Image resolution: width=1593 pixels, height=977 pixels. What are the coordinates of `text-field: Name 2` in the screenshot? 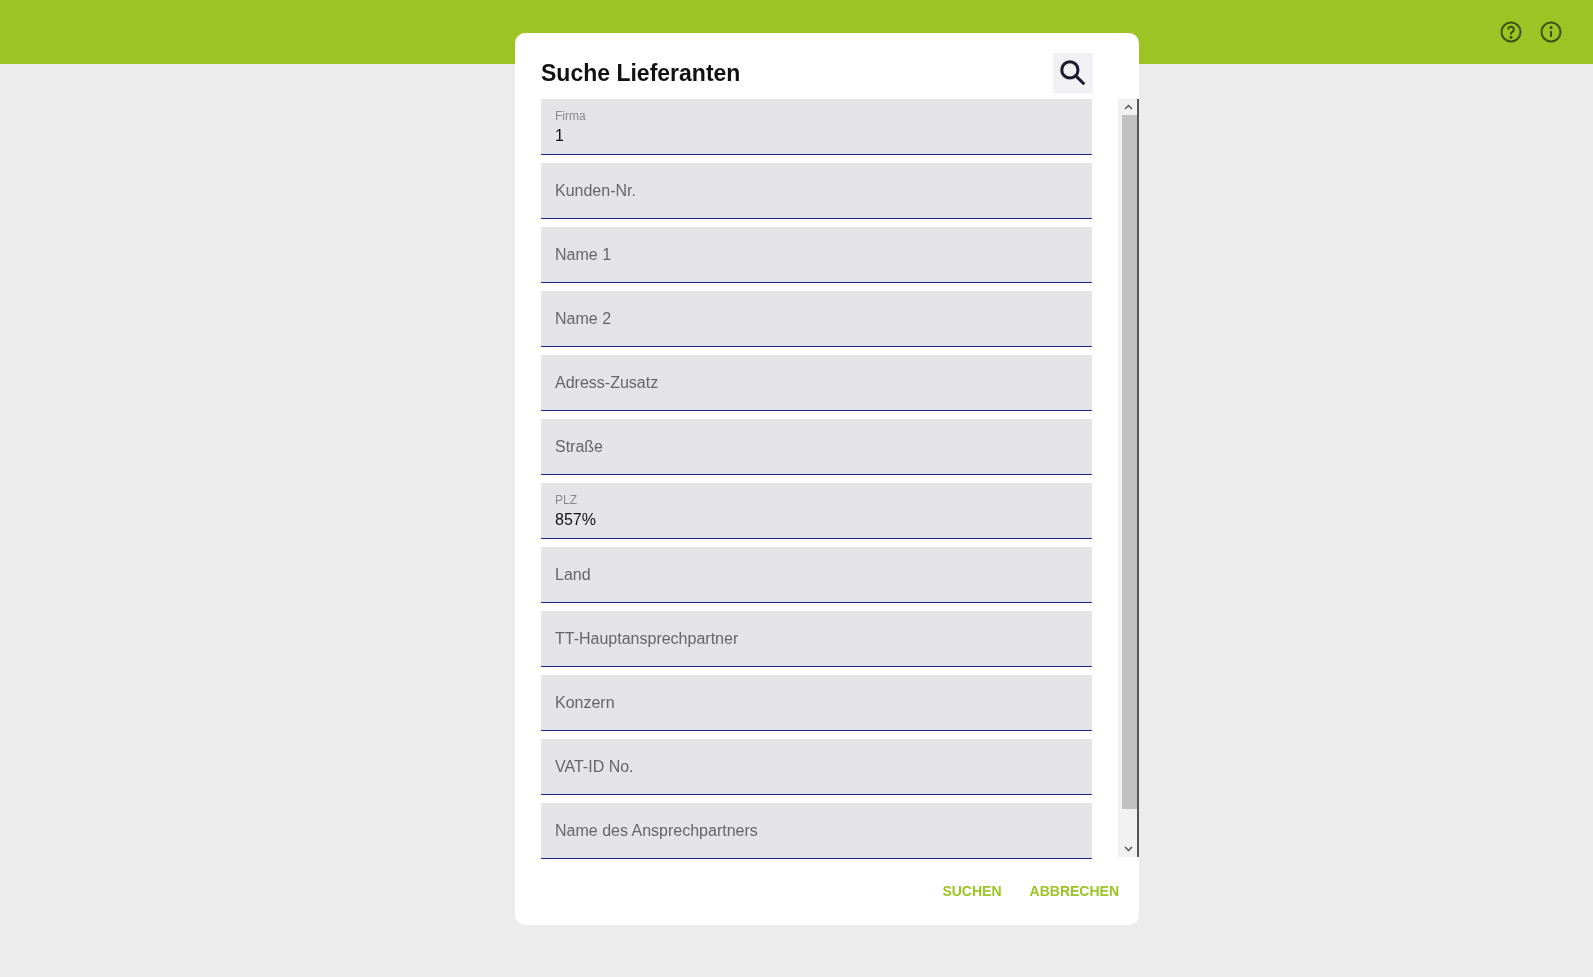 It's located at (817, 319).